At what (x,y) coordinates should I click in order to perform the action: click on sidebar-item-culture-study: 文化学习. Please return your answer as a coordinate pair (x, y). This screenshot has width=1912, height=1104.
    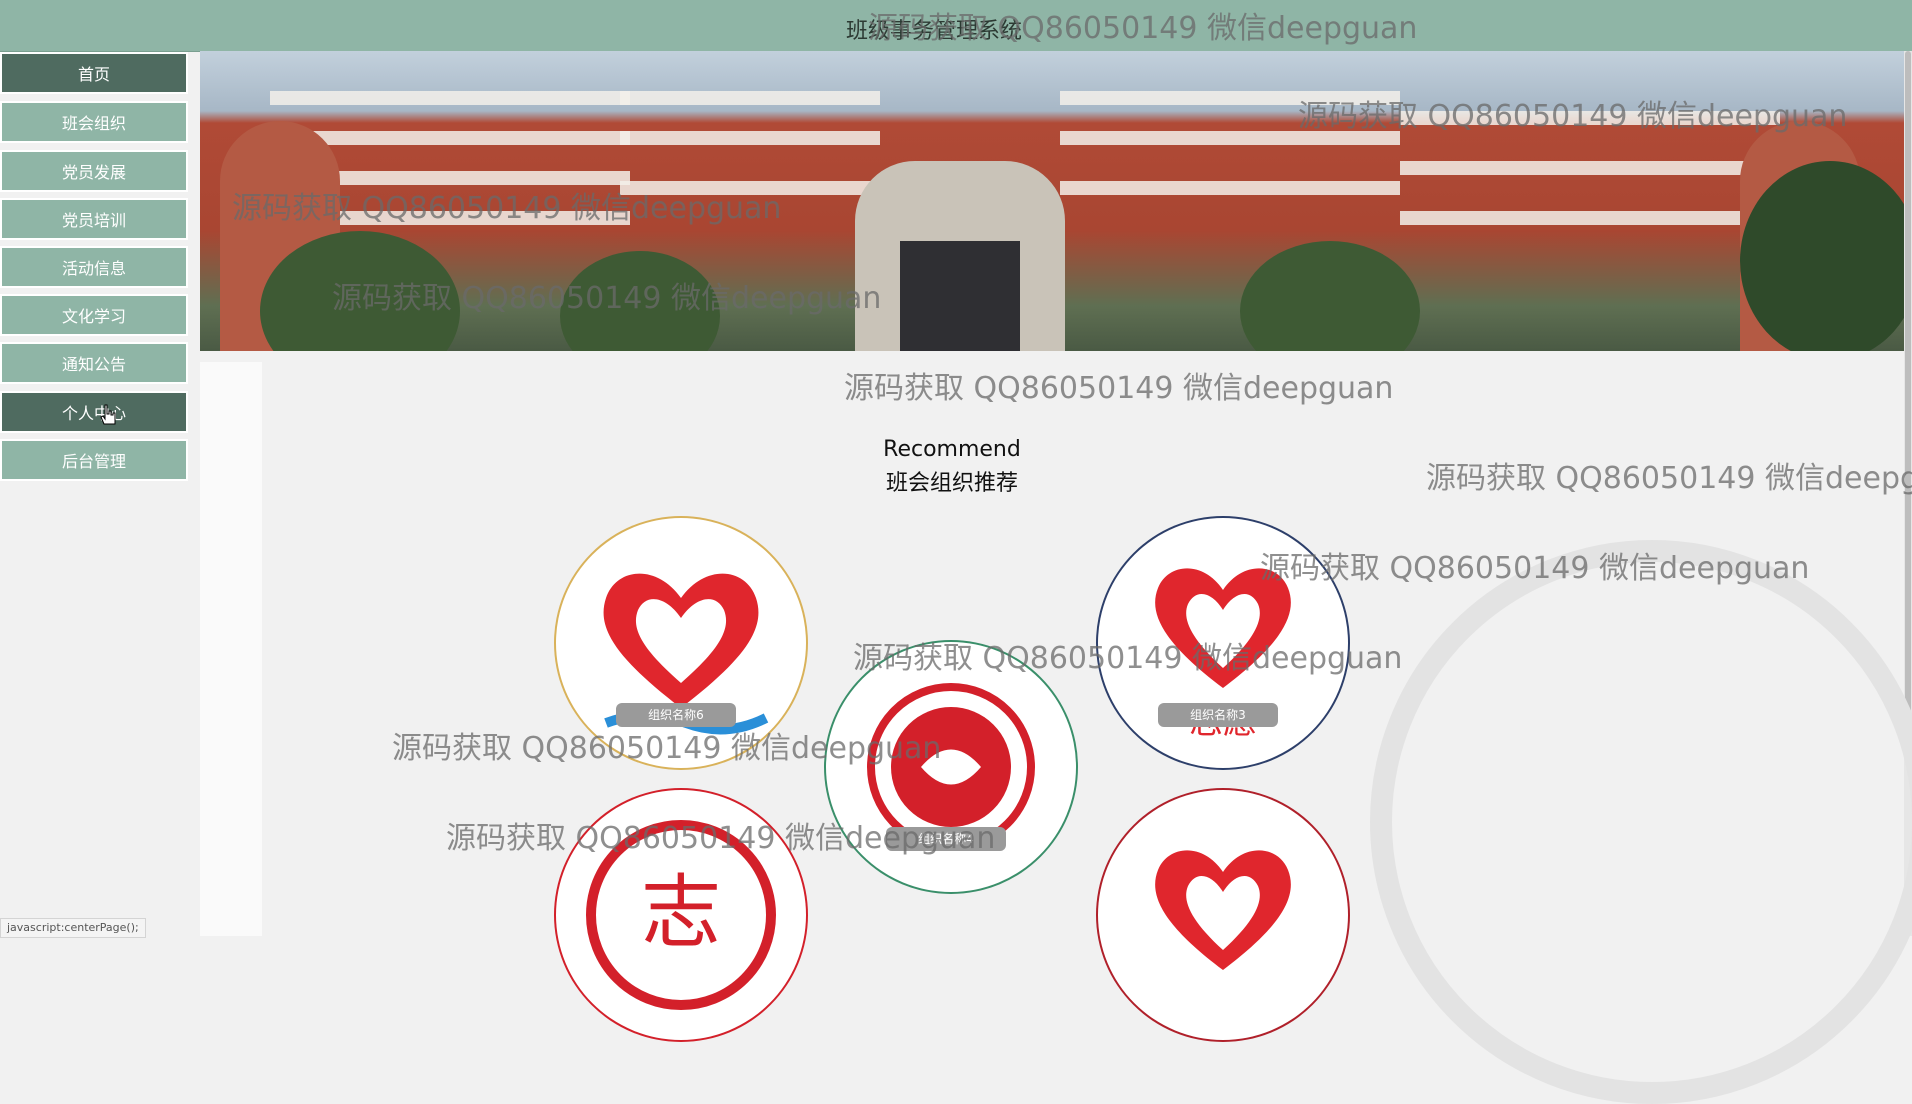
    Looking at the image, I should click on (94, 315).